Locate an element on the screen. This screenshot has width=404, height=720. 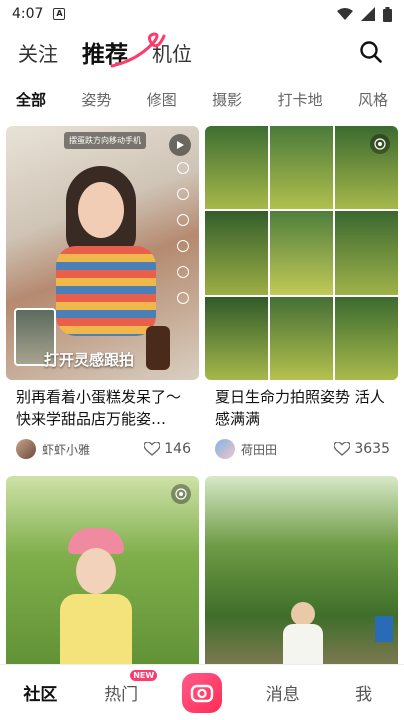
tab-recommended: 推荐 is located at coordinates (105, 52).